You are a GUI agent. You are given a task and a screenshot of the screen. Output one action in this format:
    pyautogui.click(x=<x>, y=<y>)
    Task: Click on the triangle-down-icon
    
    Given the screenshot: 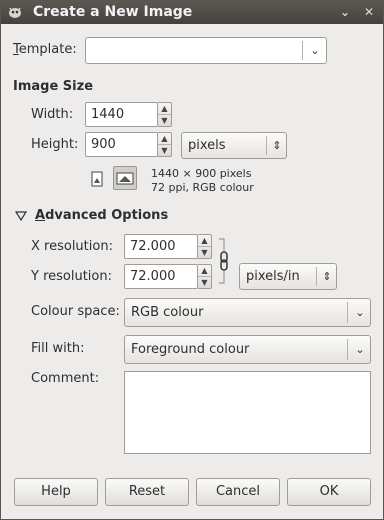 What is the action you would take?
    pyautogui.click(x=21, y=216)
    